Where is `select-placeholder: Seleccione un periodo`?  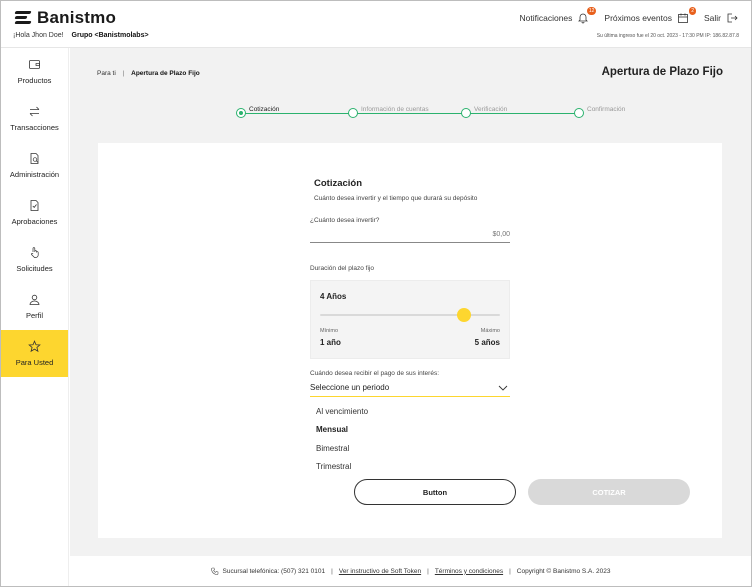
select-placeholder: Seleccione un periodo is located at coordinates (350, 387).